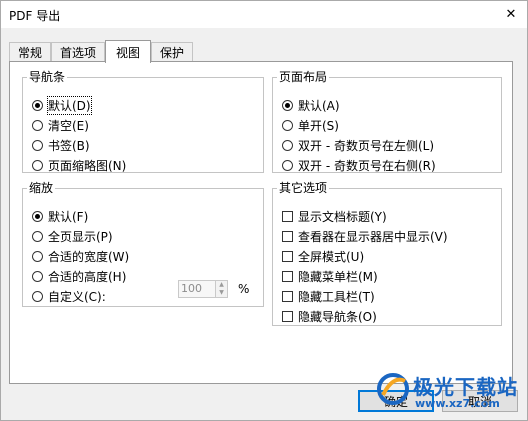 The height and width of the screenshot is (421, 528). Describe the element at coordinates (172, 52) in the screenshot. I see `tab-protect: 保护` at that location.